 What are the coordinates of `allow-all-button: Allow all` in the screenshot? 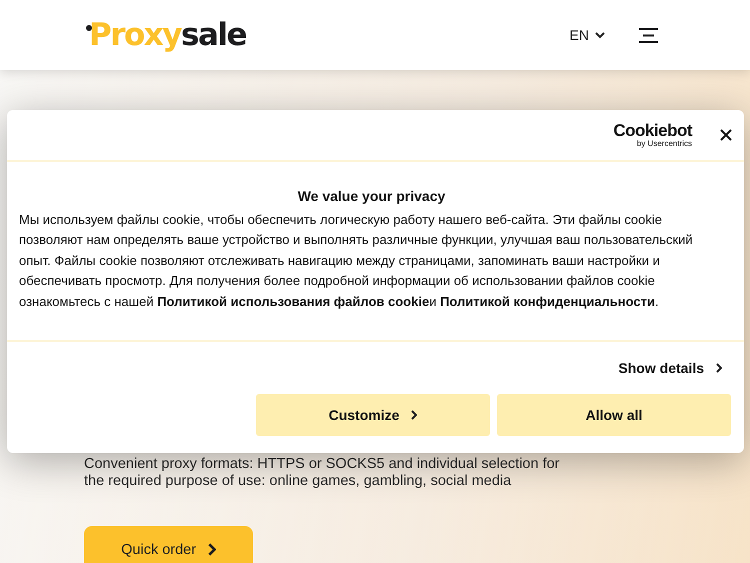 It's located at (614, 415).